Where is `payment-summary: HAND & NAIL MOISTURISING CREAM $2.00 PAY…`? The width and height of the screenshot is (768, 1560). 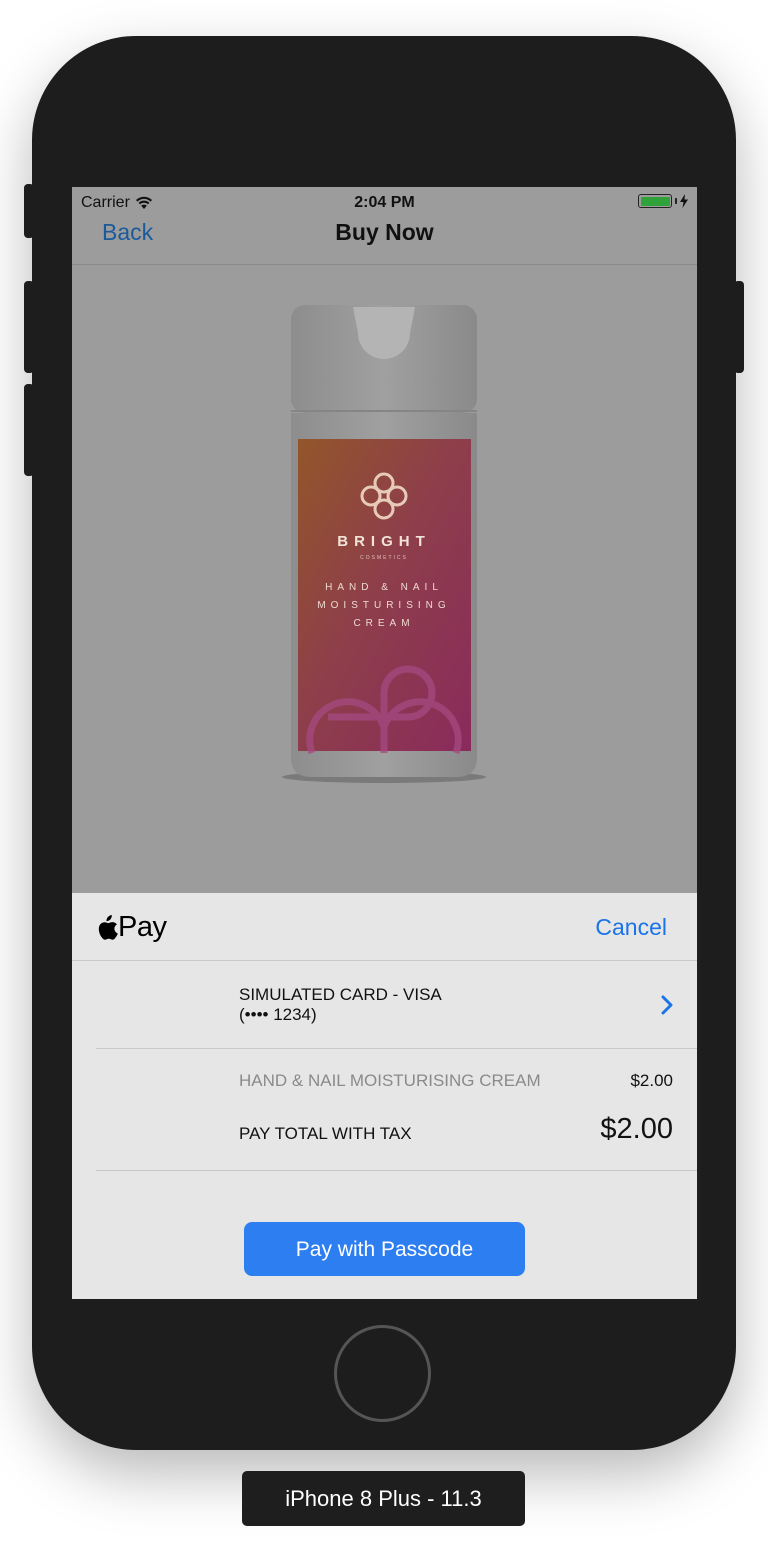
payment-summary: HAND & NAIL MOISTURISING CREAM $2.00 PAY… is located at coordinates (396, 1110).